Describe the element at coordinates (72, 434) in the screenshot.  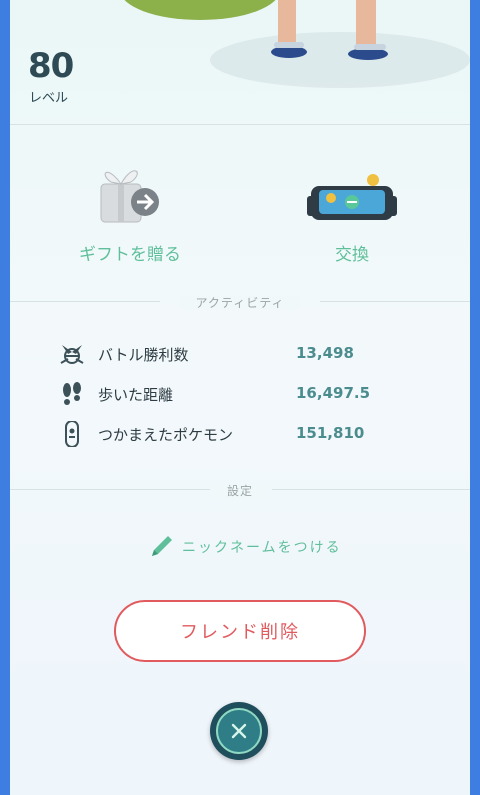
I see `capture-icon` at that location.